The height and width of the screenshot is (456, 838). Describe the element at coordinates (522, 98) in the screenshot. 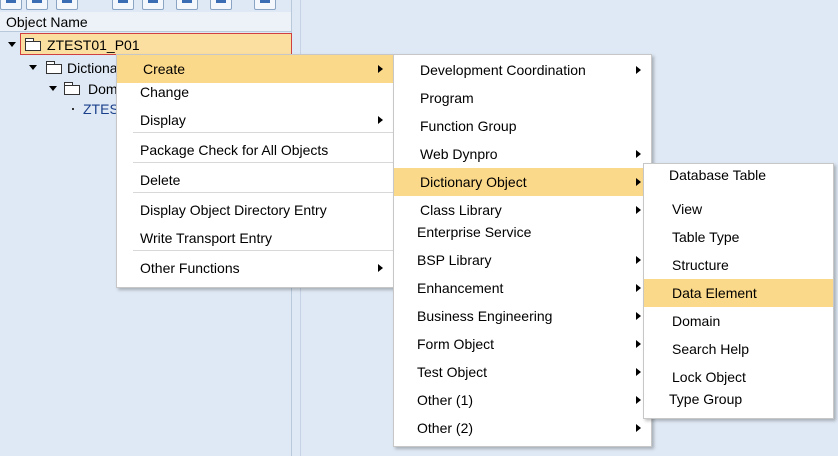

I see `menu-item-program: Program` at that location.